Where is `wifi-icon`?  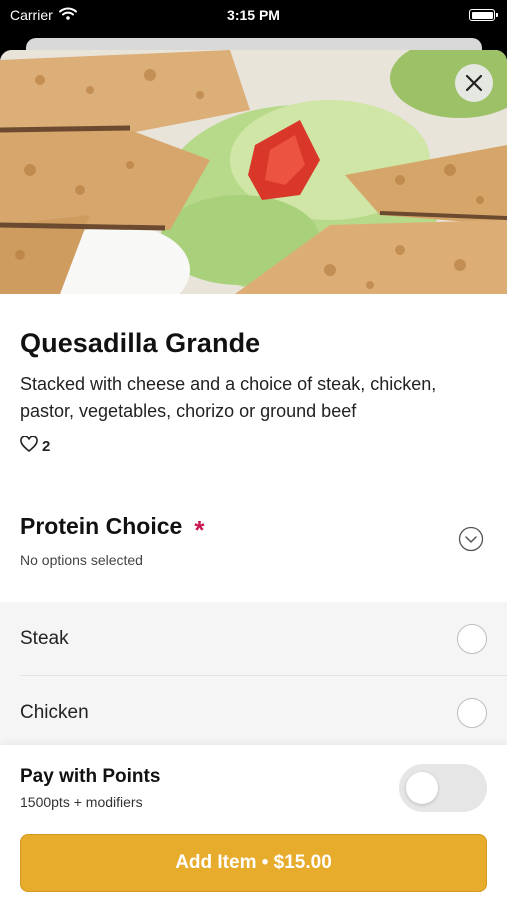
wifi-icon is located at coordinates (67, 15).